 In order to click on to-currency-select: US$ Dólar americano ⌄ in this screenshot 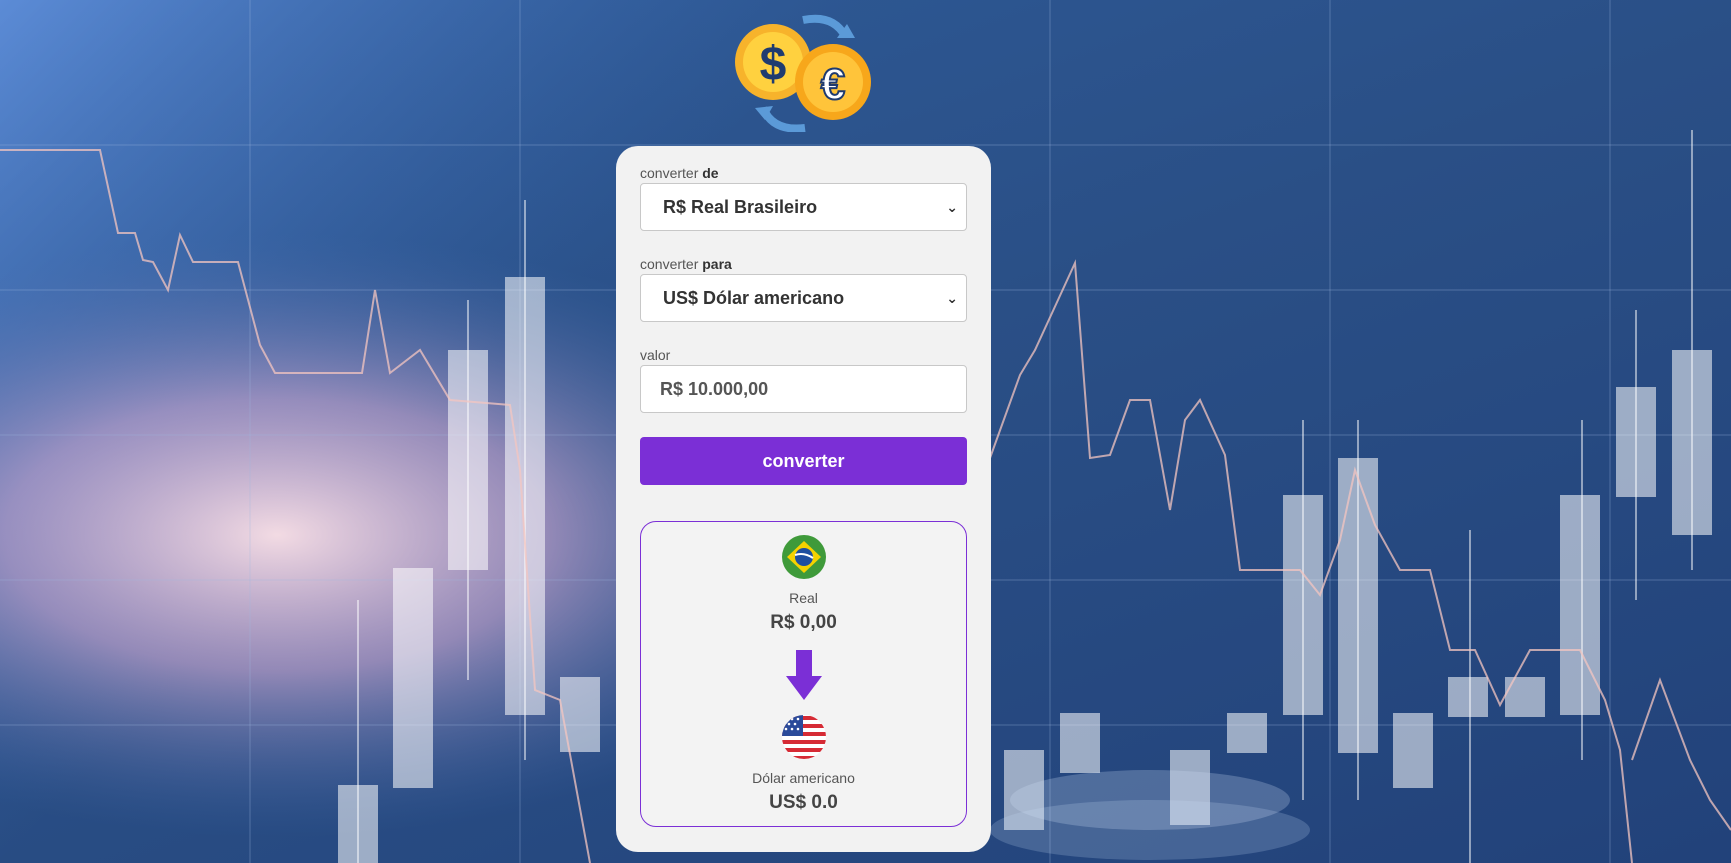, I will do `click(803, 298)`.